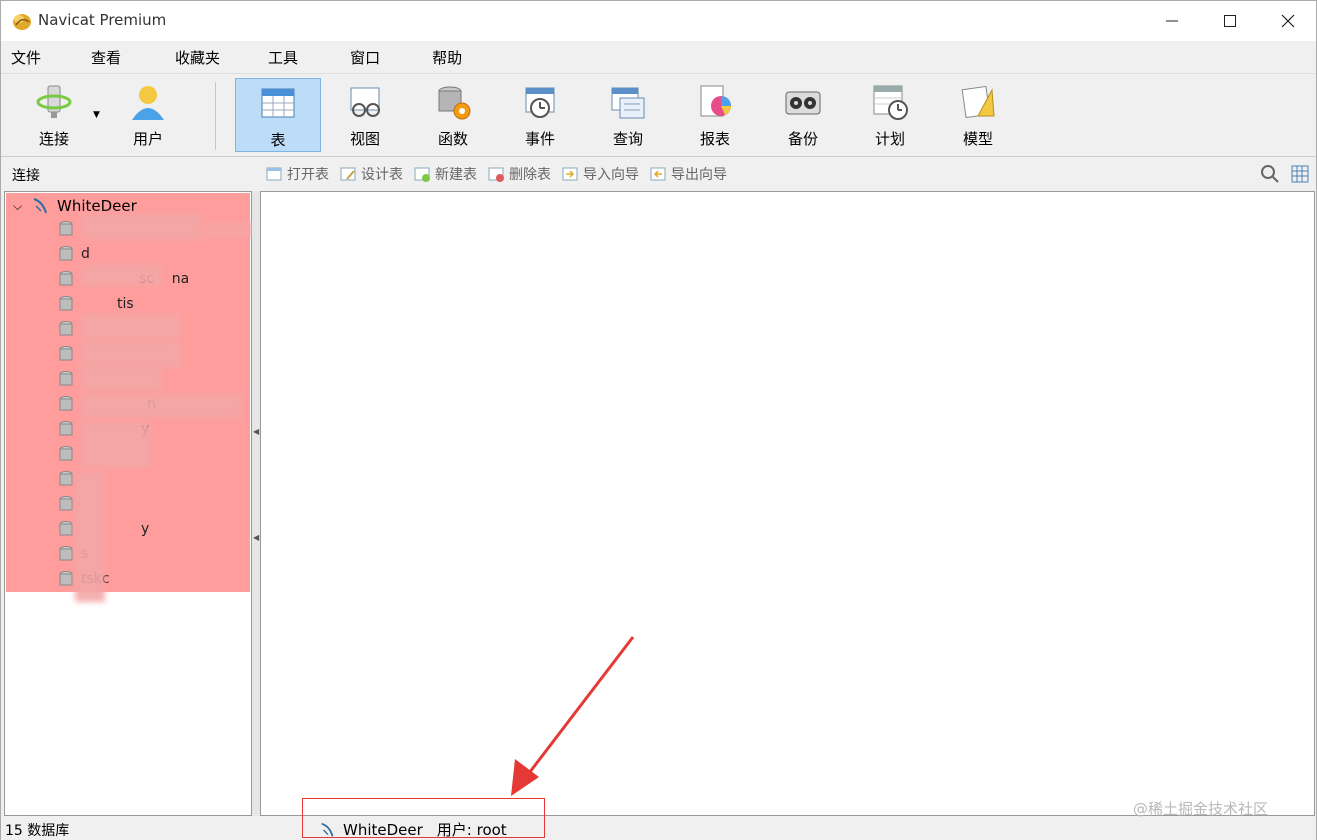  What do you see at coordinates (978, 102) in the screenshot?
I see `model-ruler-icon` at bounding box center [978, 102].